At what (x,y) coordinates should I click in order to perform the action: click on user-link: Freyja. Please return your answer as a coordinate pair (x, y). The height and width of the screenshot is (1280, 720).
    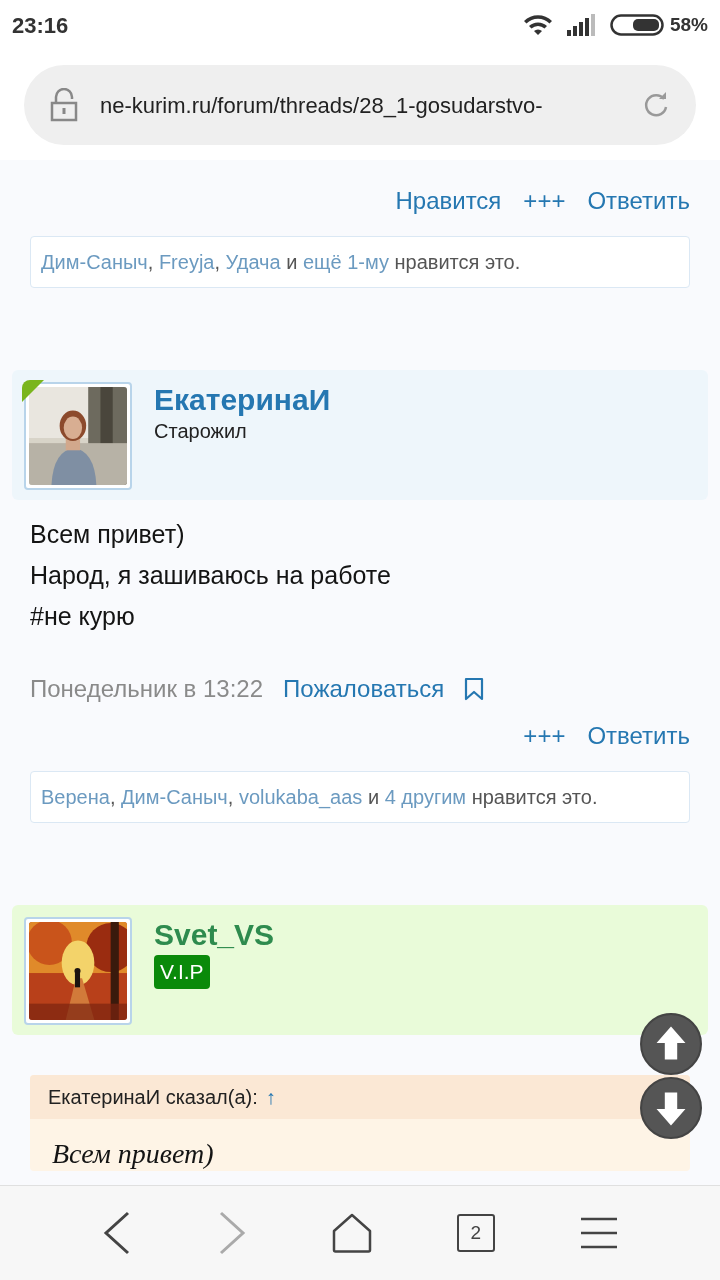
    Looking at the image, I should click on (186, 262).